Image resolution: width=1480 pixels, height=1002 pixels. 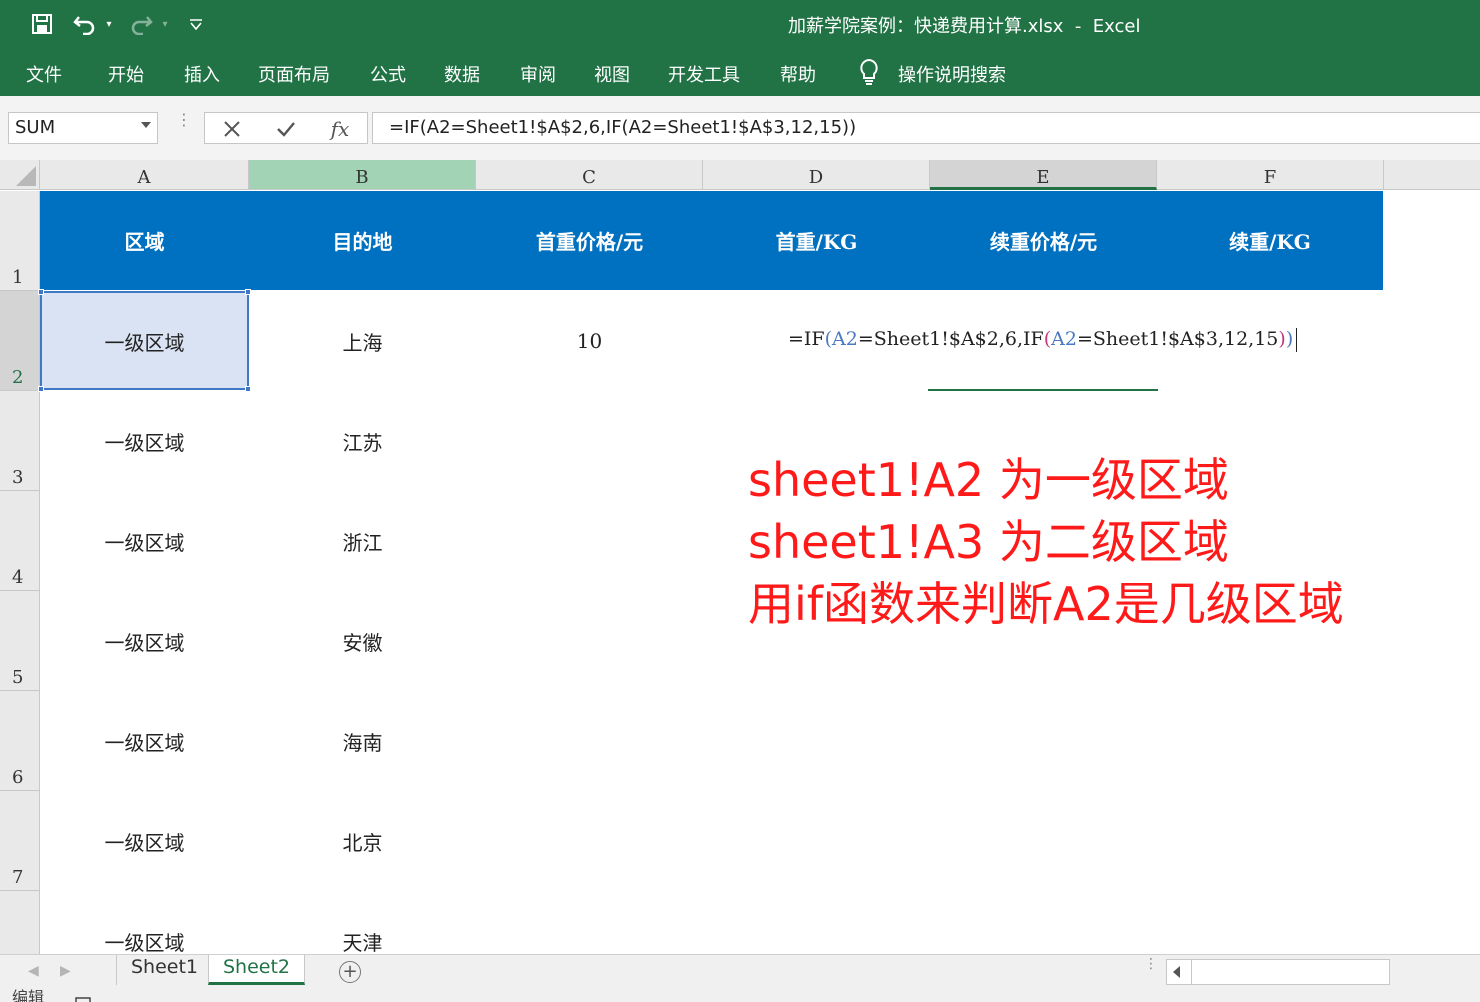 I want to click on enter-check-icon, so click(x=286, y=129).